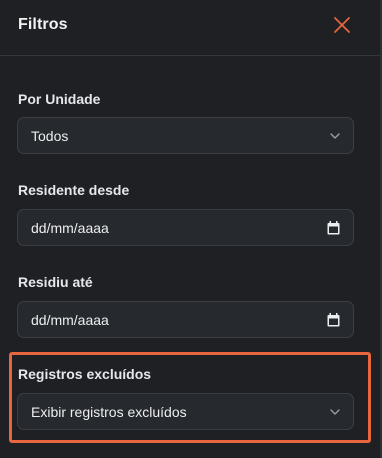  What do you see at coordinates (185, 135) in the screenshot?
I see `unidade-select: Todos` at bounding box center [185, 135].